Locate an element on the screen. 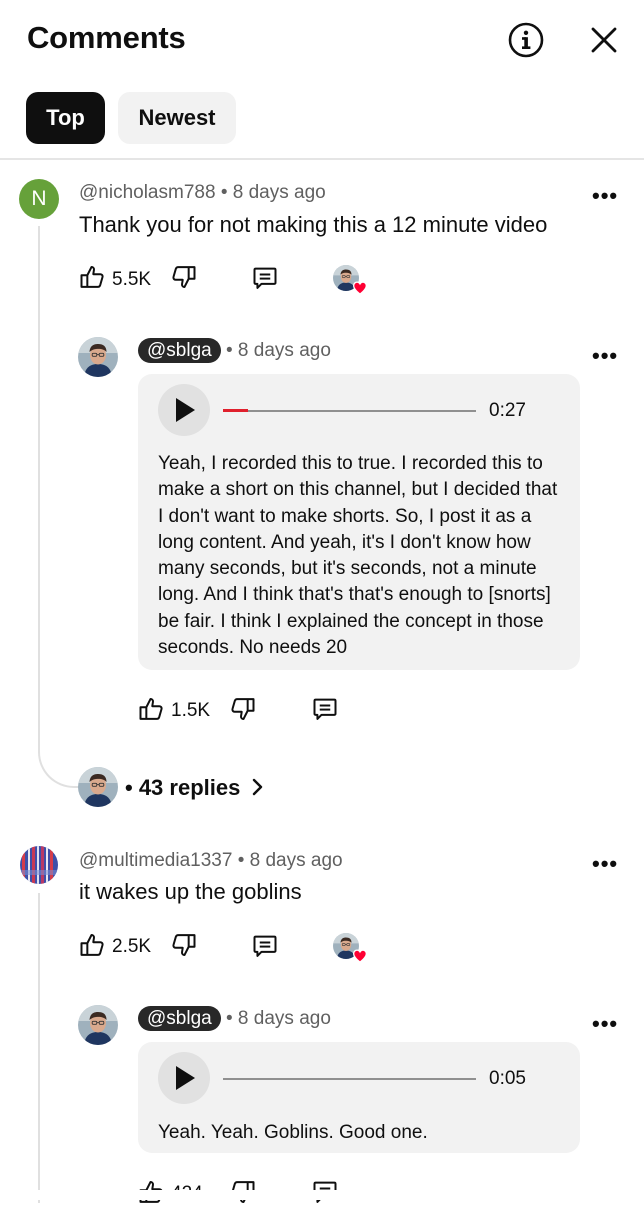  chevron-right-icon is located at coordinates (258, 787).